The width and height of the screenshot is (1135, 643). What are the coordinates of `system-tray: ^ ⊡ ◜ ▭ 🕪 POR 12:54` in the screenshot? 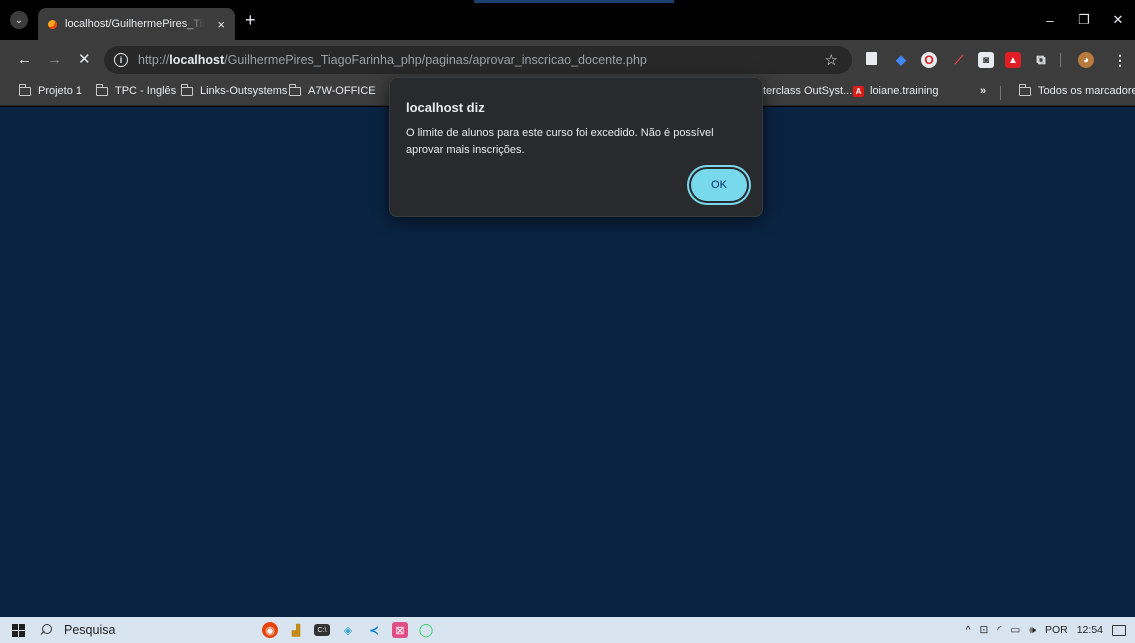 It's located at (1050, 630).